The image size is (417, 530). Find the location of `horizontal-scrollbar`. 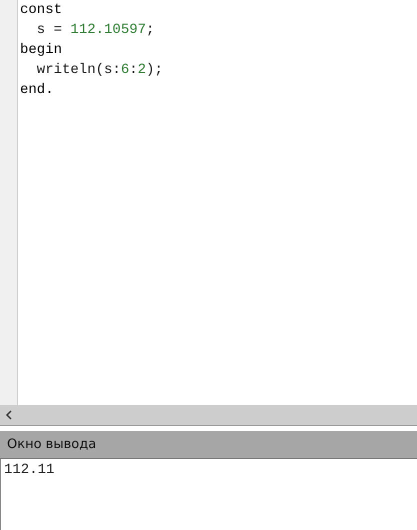

horizontal-scrollbar is located at coordinates (208, 415).